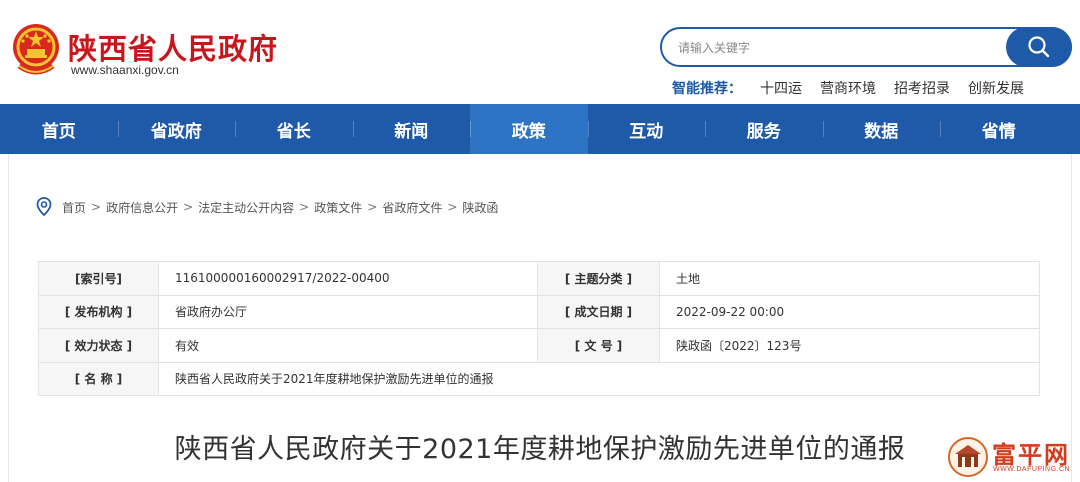 The width and height of the screenshot is (1080, 482). What do you see at coordinates (98, 278) in the screenshot?
I see `index-number-label: [索引号]` at bounding box center [98, 278].